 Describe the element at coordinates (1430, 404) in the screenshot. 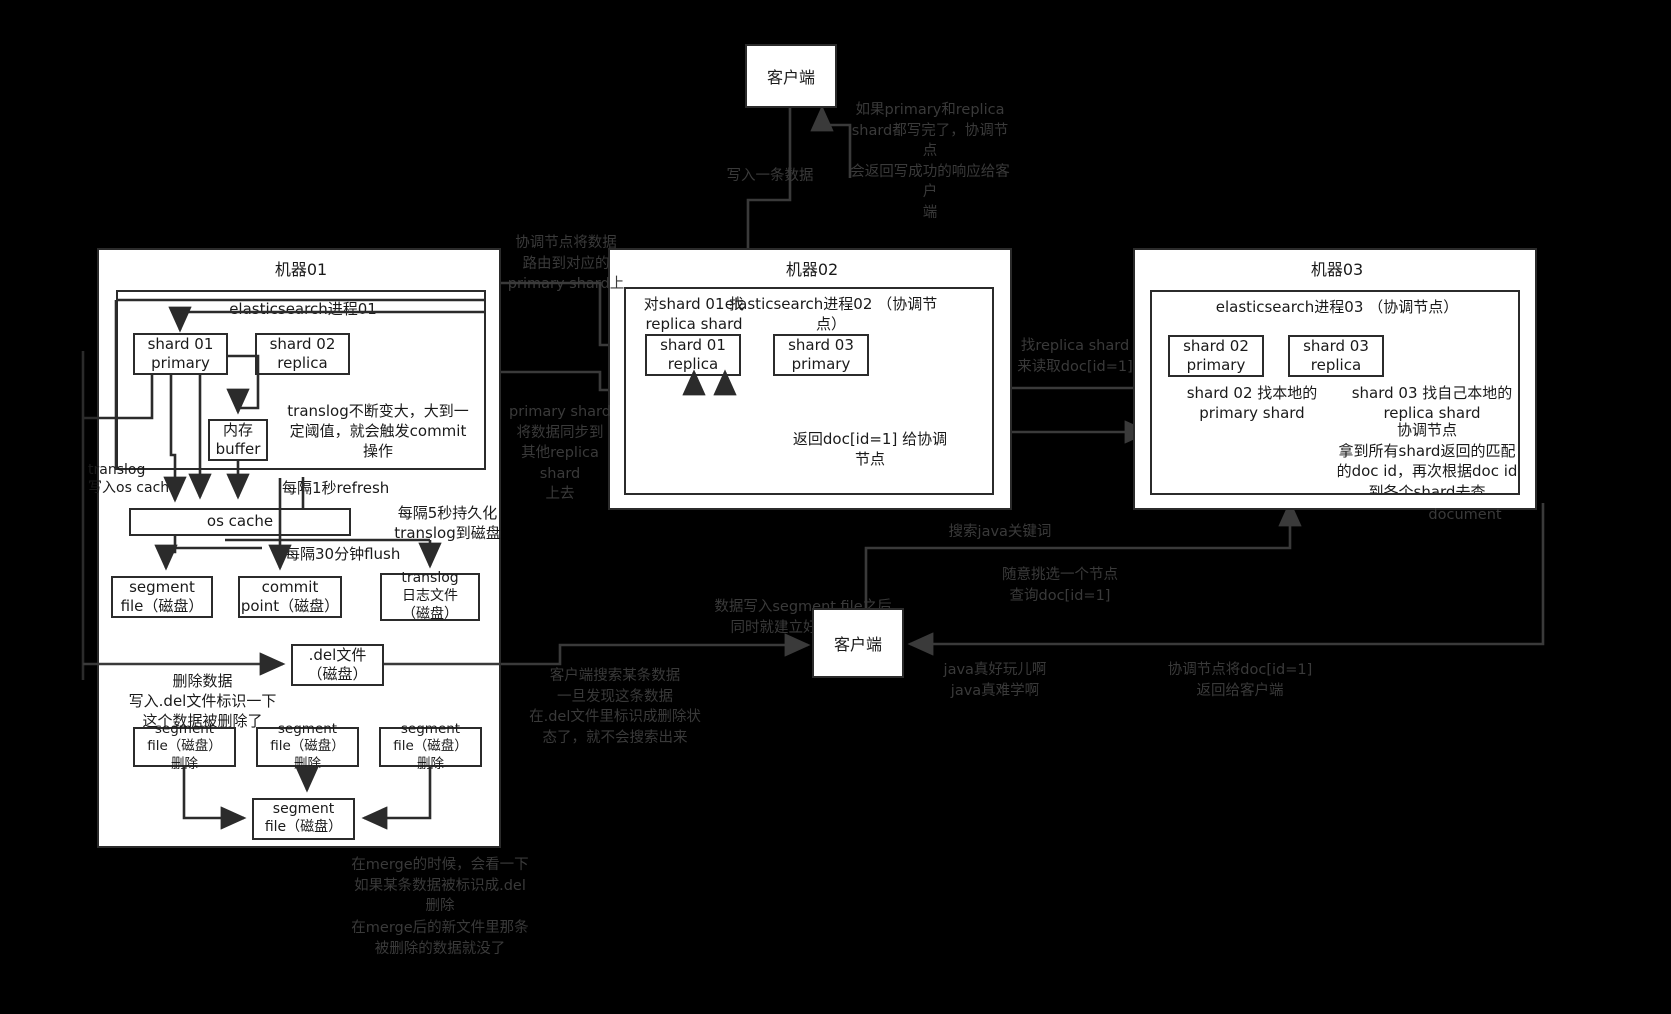

I see `m03-shard03-note: shard 03 找自己本地的replica shard` at that location.